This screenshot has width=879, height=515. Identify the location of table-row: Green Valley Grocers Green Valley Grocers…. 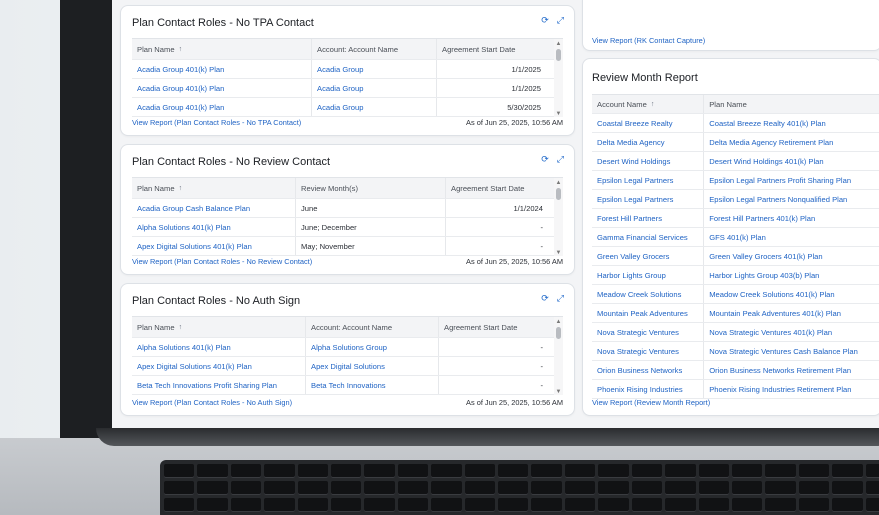
(735, 256).